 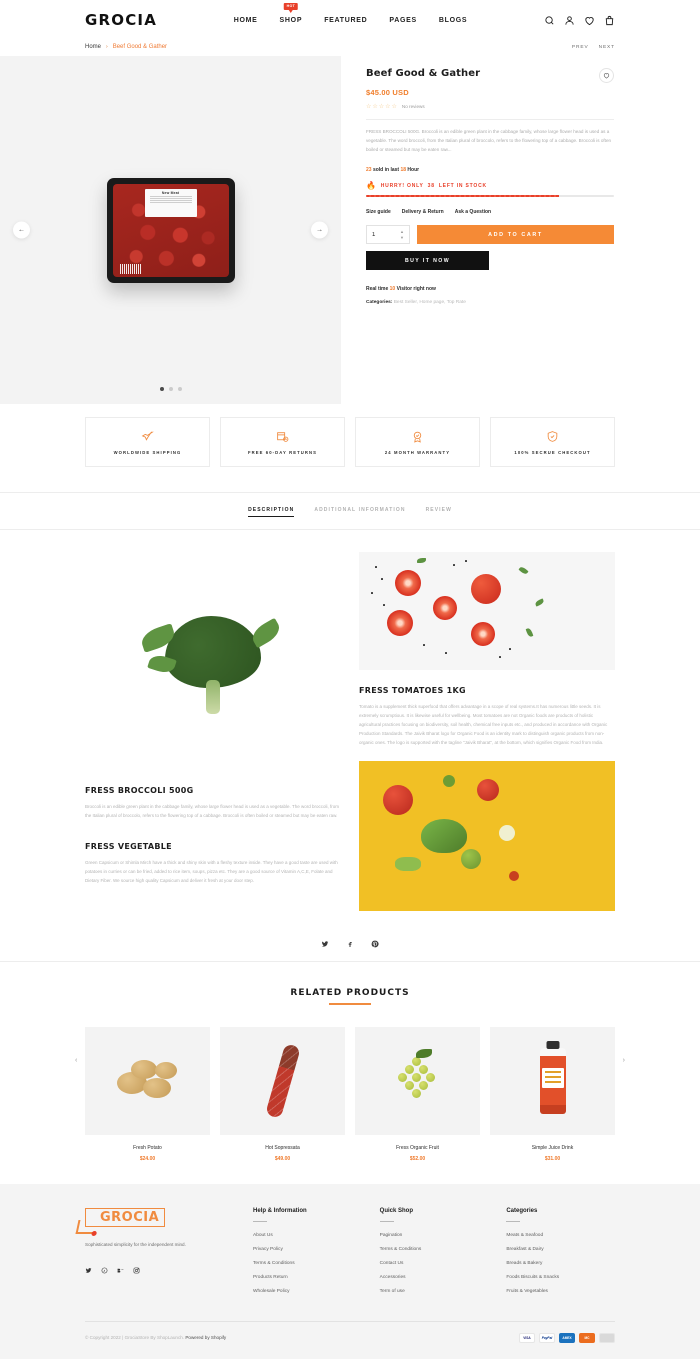 I want to click on add-to-wishlist-button, so click(x=606, y=75).